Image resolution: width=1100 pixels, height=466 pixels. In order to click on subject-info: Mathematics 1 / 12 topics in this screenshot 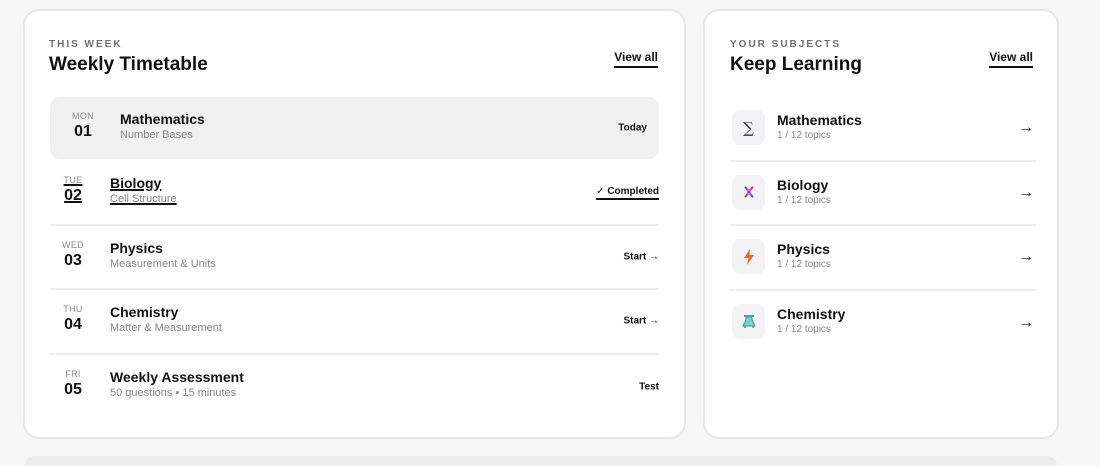, I will do `click(819, 126)`.